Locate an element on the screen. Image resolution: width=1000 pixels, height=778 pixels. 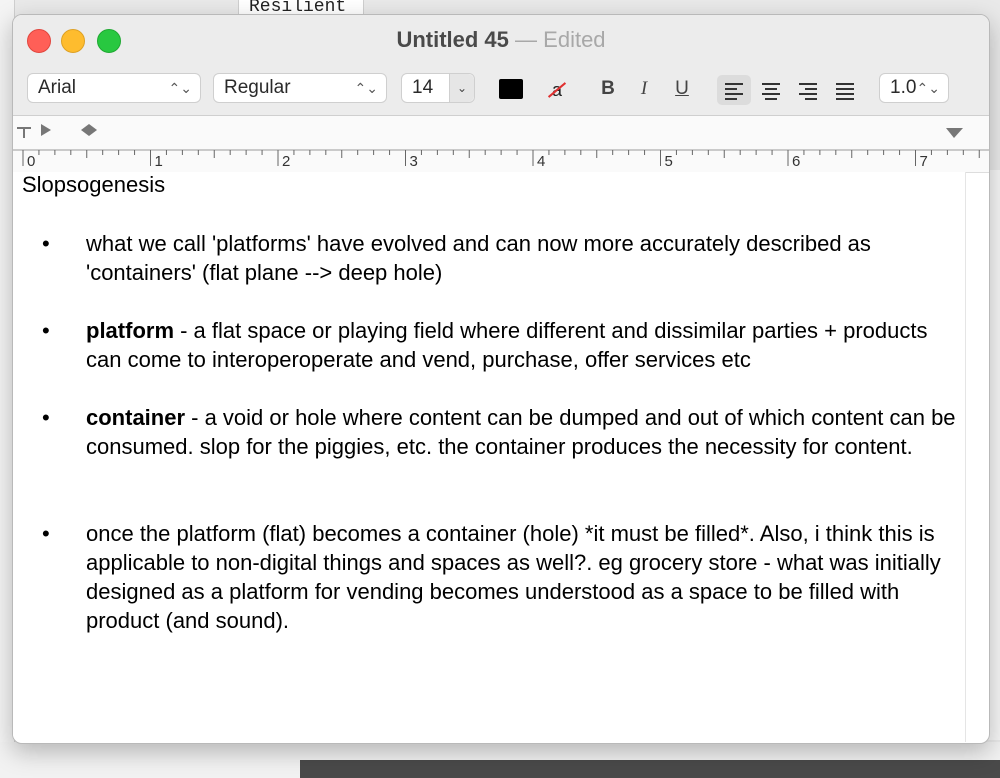
align-right-button is located at coordinates (808, 90).